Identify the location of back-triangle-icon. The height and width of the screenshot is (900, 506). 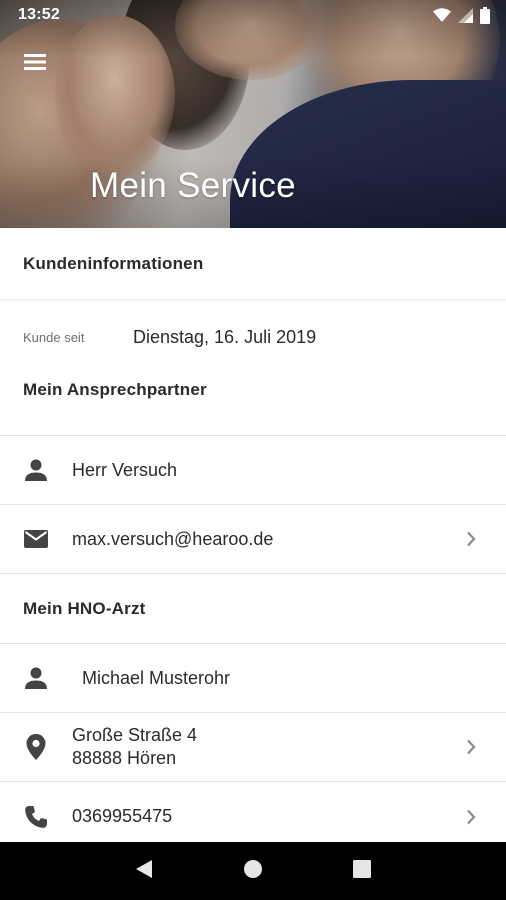
(144, 871).